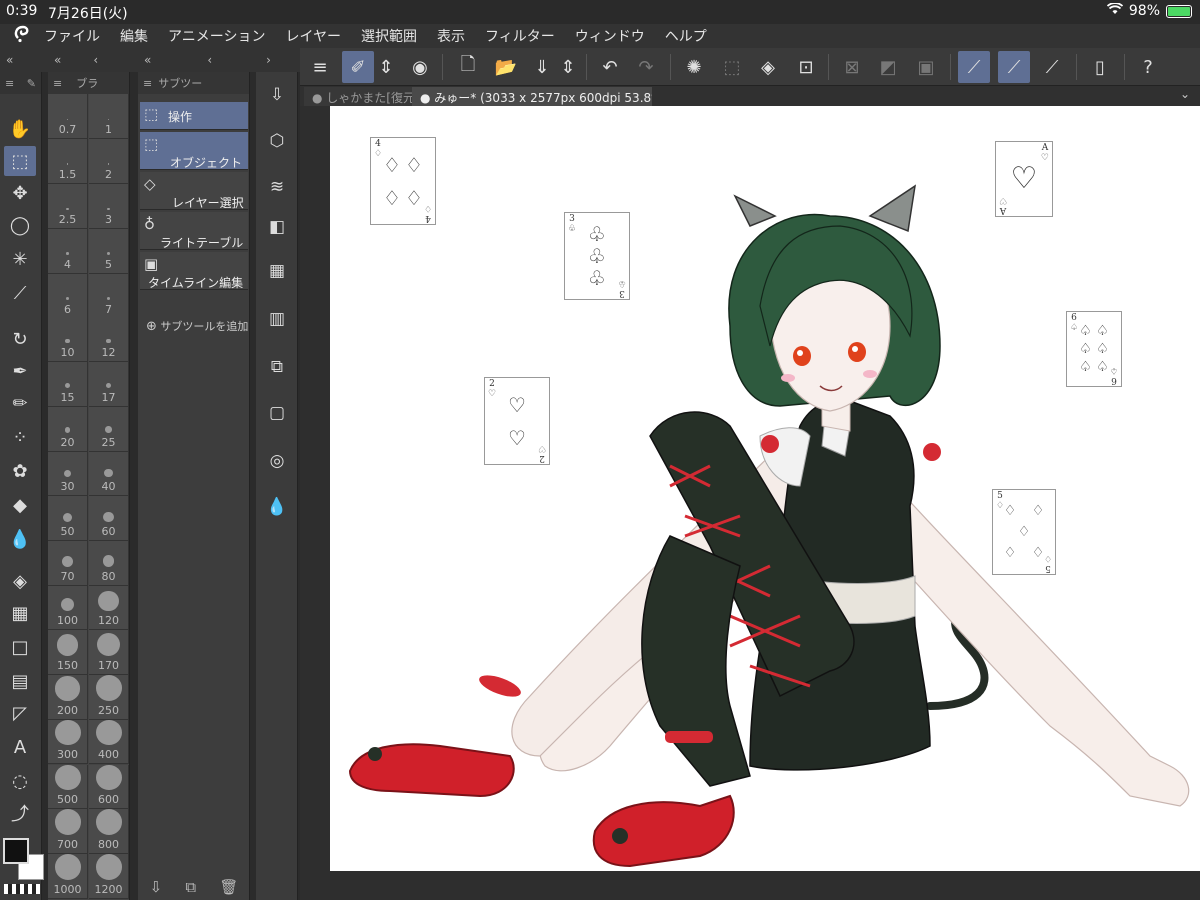 The height and width of the screenshot is (900, 1200). I want to click on magic-wand-icon: ✳, so click(20, 259).